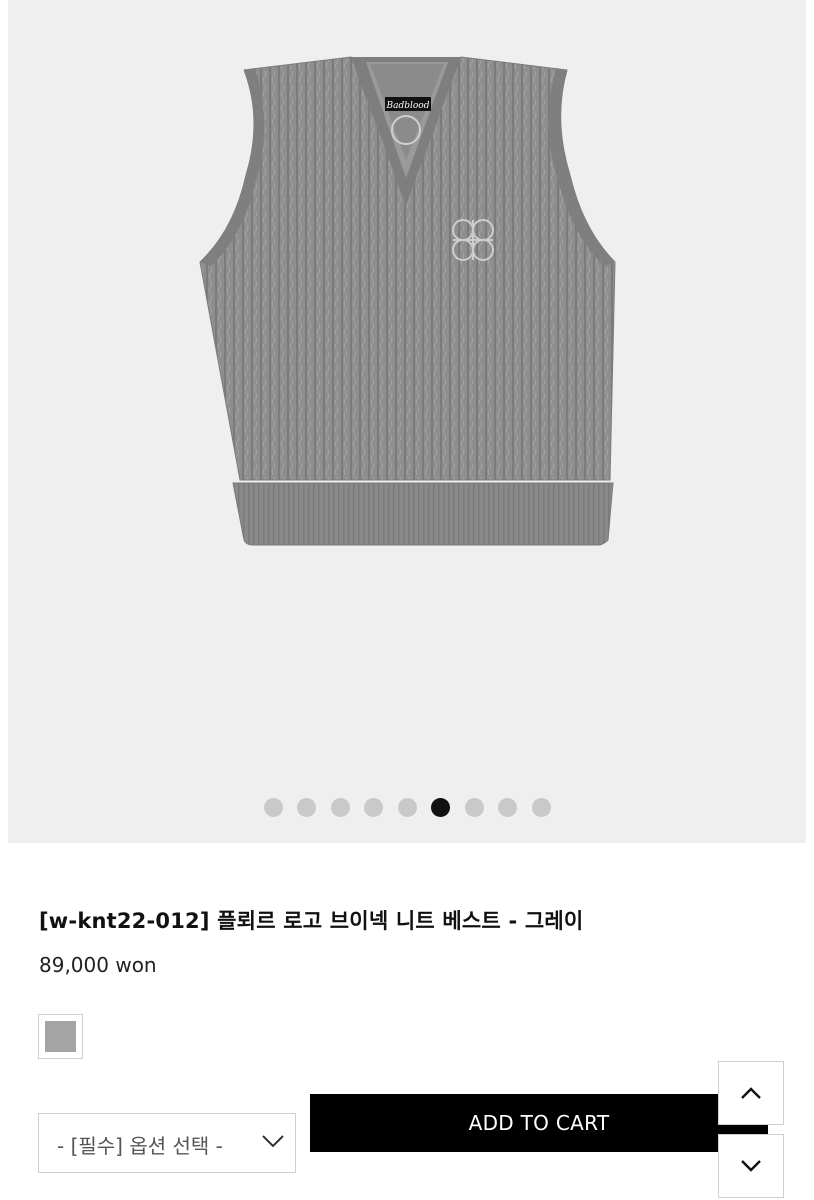  I want to click on option-select: - [필수] 옵션 선택 -, so click(167, 1143).